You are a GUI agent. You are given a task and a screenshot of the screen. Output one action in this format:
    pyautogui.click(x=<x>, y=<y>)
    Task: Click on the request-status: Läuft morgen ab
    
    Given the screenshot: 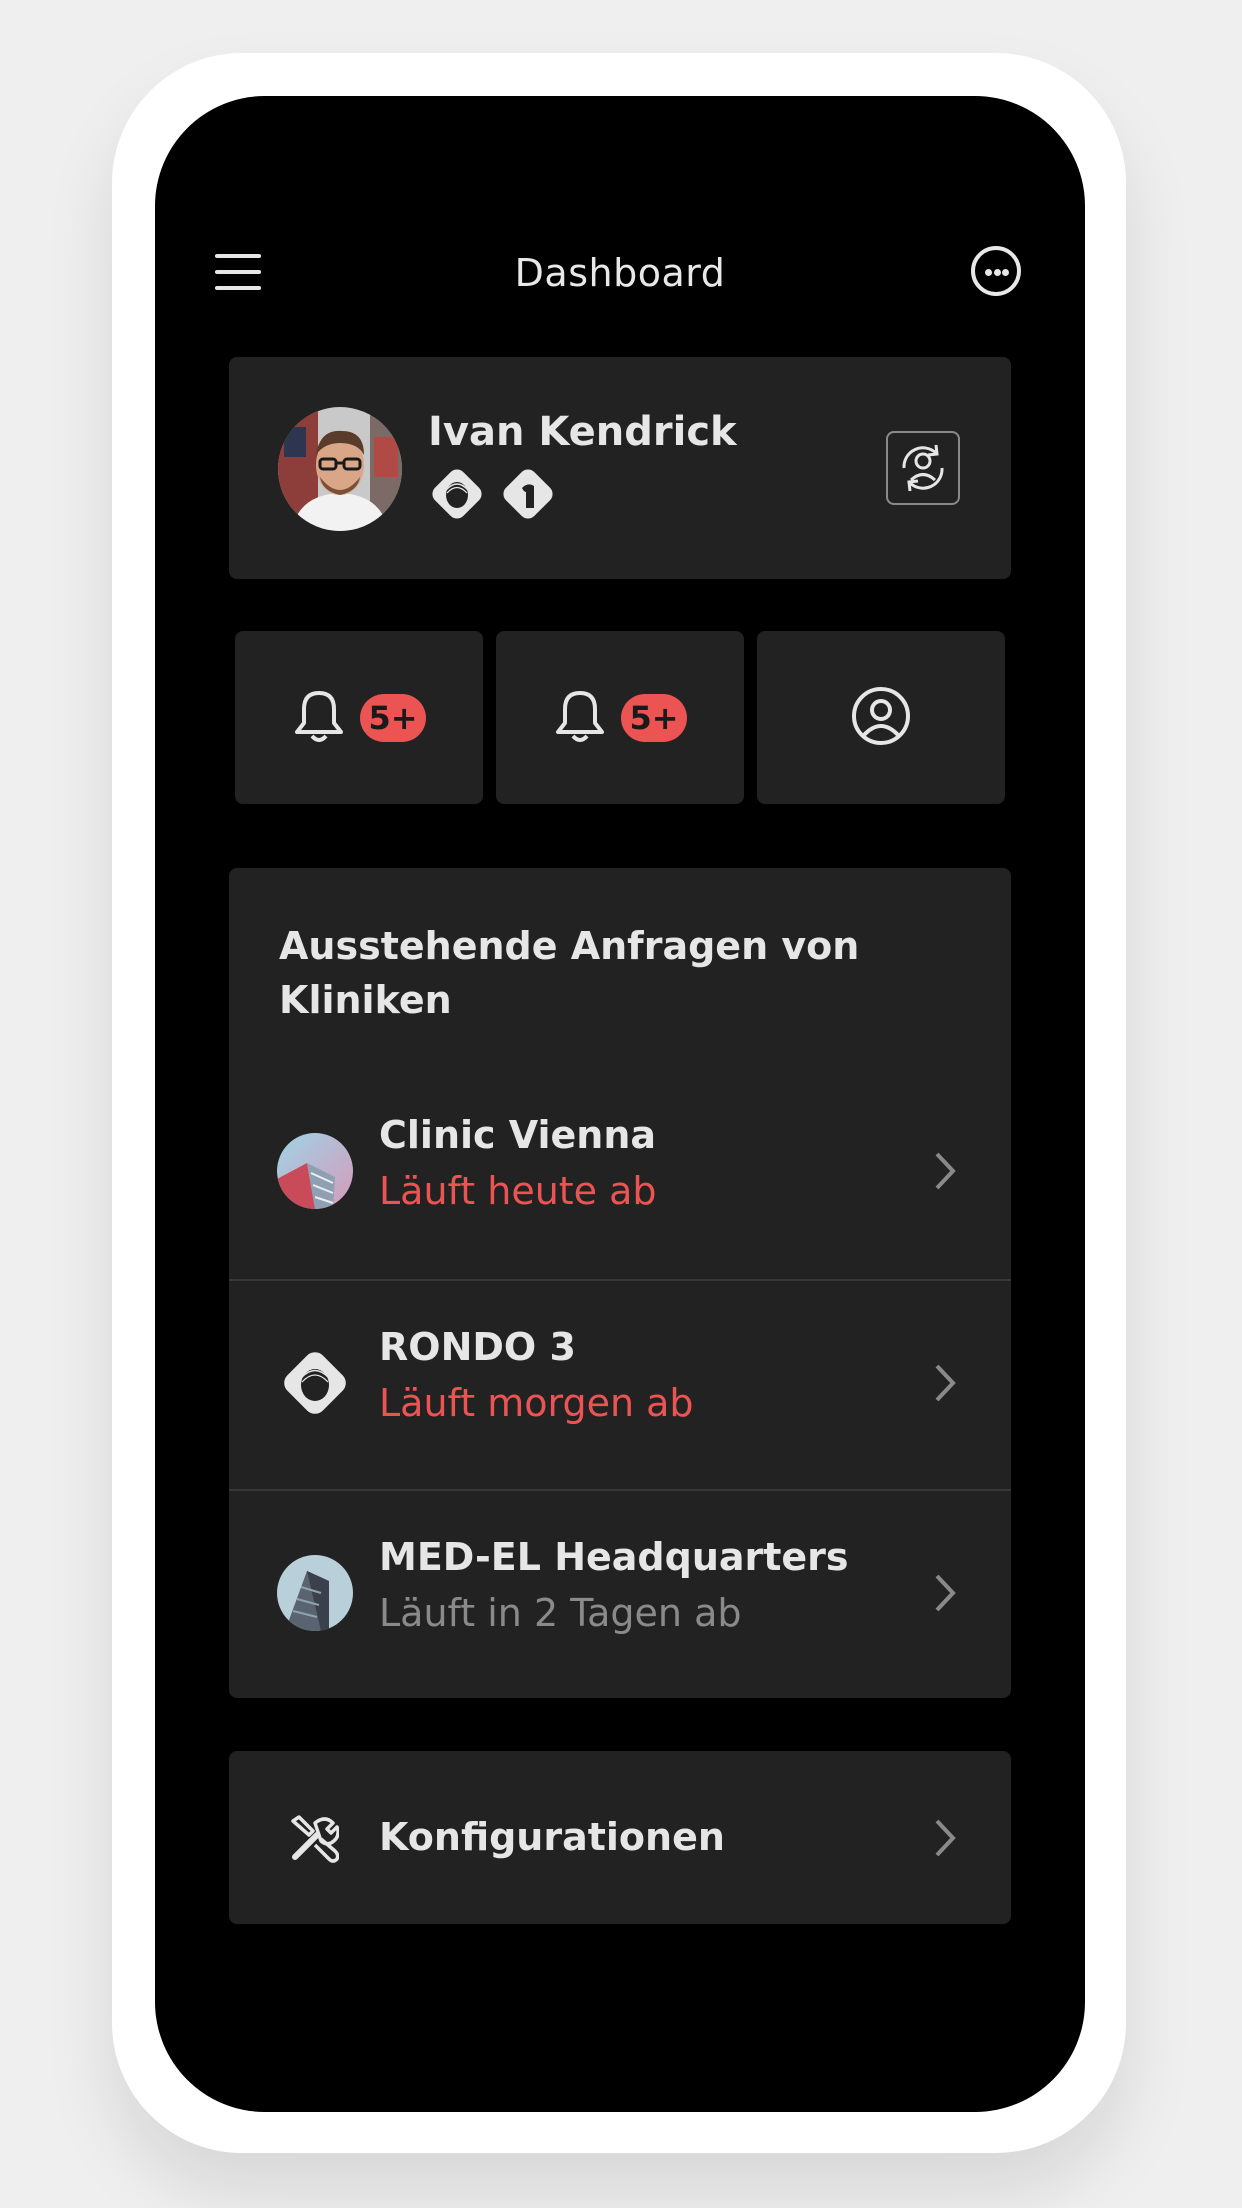 What is the action you would take?
    pyautogui.click(x=536, y=1403)
    